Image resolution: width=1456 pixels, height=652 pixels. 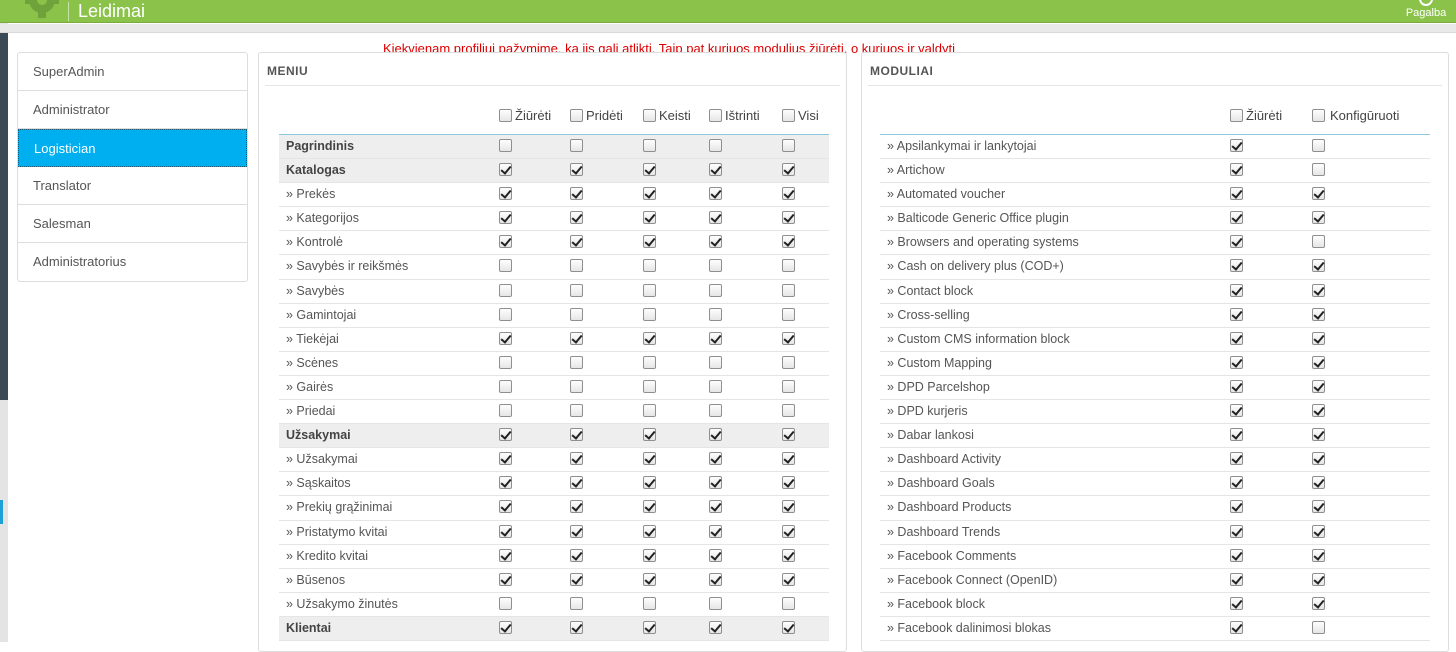 I want to click on profile-item-superadmin: SuperAdmin, so click(x=132, y=72).